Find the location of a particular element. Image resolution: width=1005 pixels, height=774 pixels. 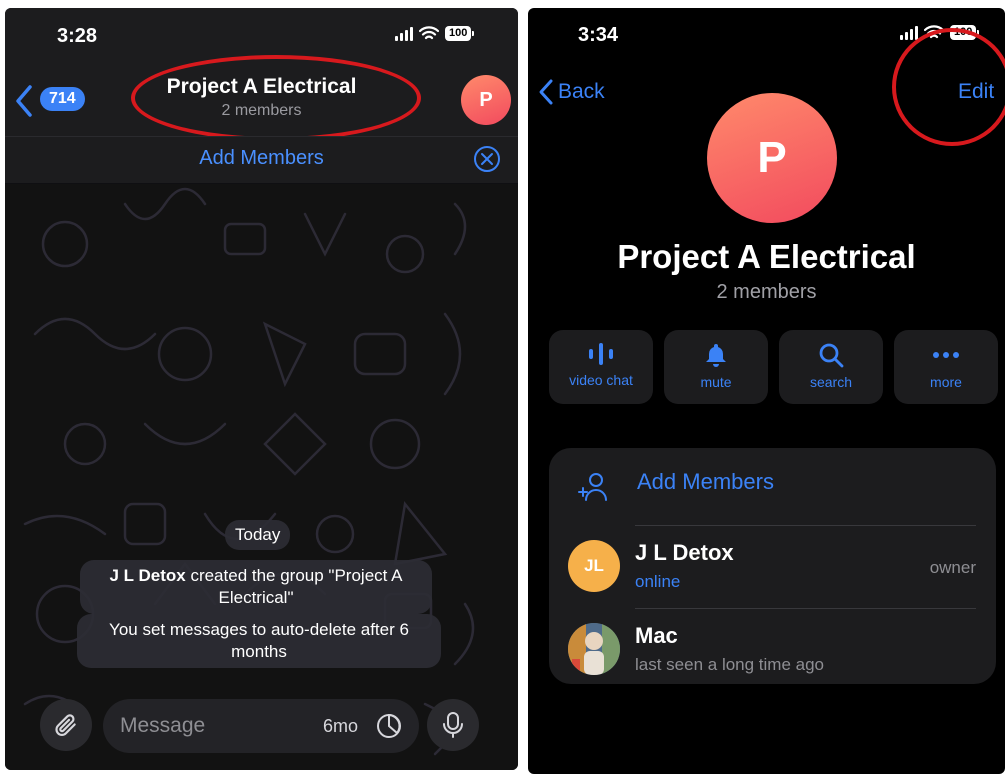

message-composer: Message 6mo is located at coordinates (261, 722).